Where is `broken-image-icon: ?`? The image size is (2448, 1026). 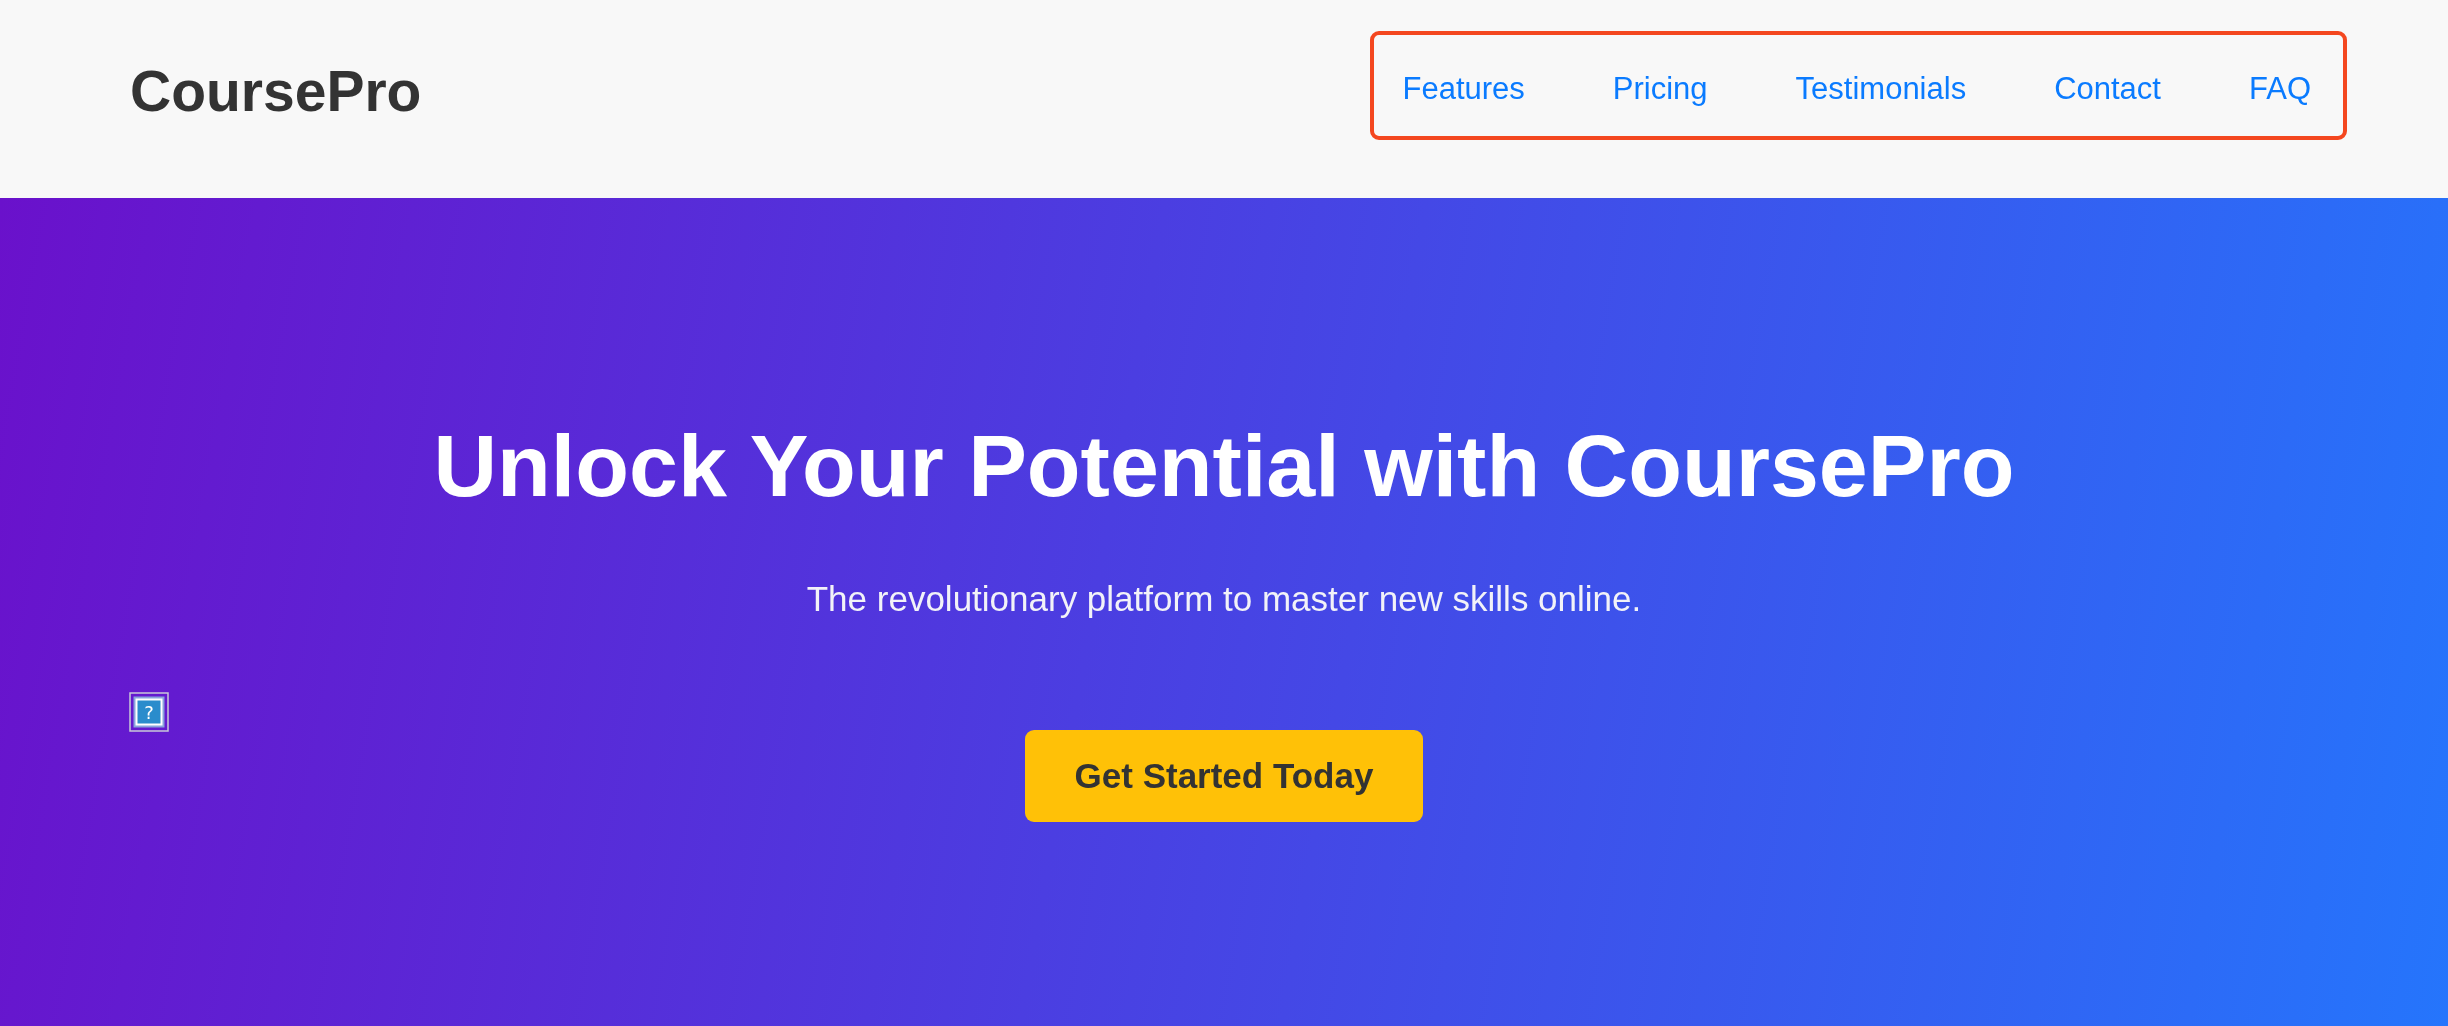
broken-image-icon: ? is located at coordinates (149, 712).